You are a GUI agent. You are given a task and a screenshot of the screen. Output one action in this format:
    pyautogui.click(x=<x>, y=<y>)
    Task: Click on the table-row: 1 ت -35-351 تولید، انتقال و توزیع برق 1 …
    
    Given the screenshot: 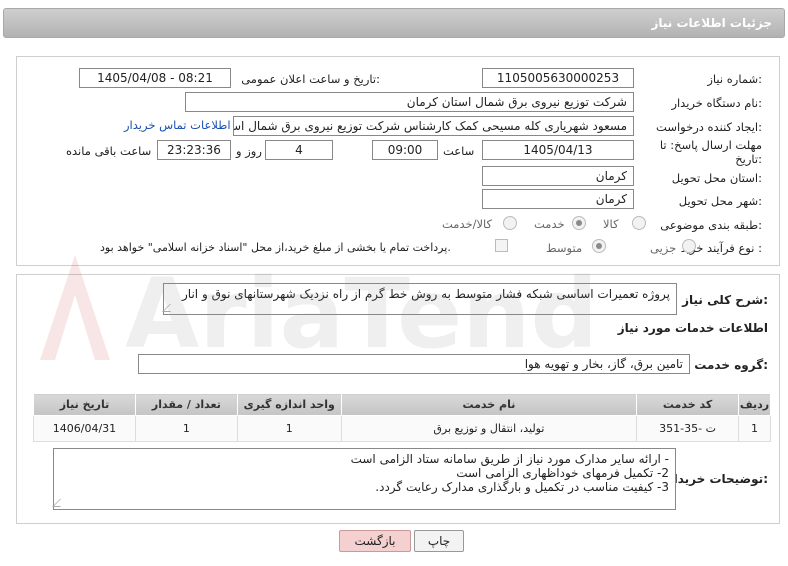 What is the action you would take?
    pyautogui.click(x=402, y=428)
    